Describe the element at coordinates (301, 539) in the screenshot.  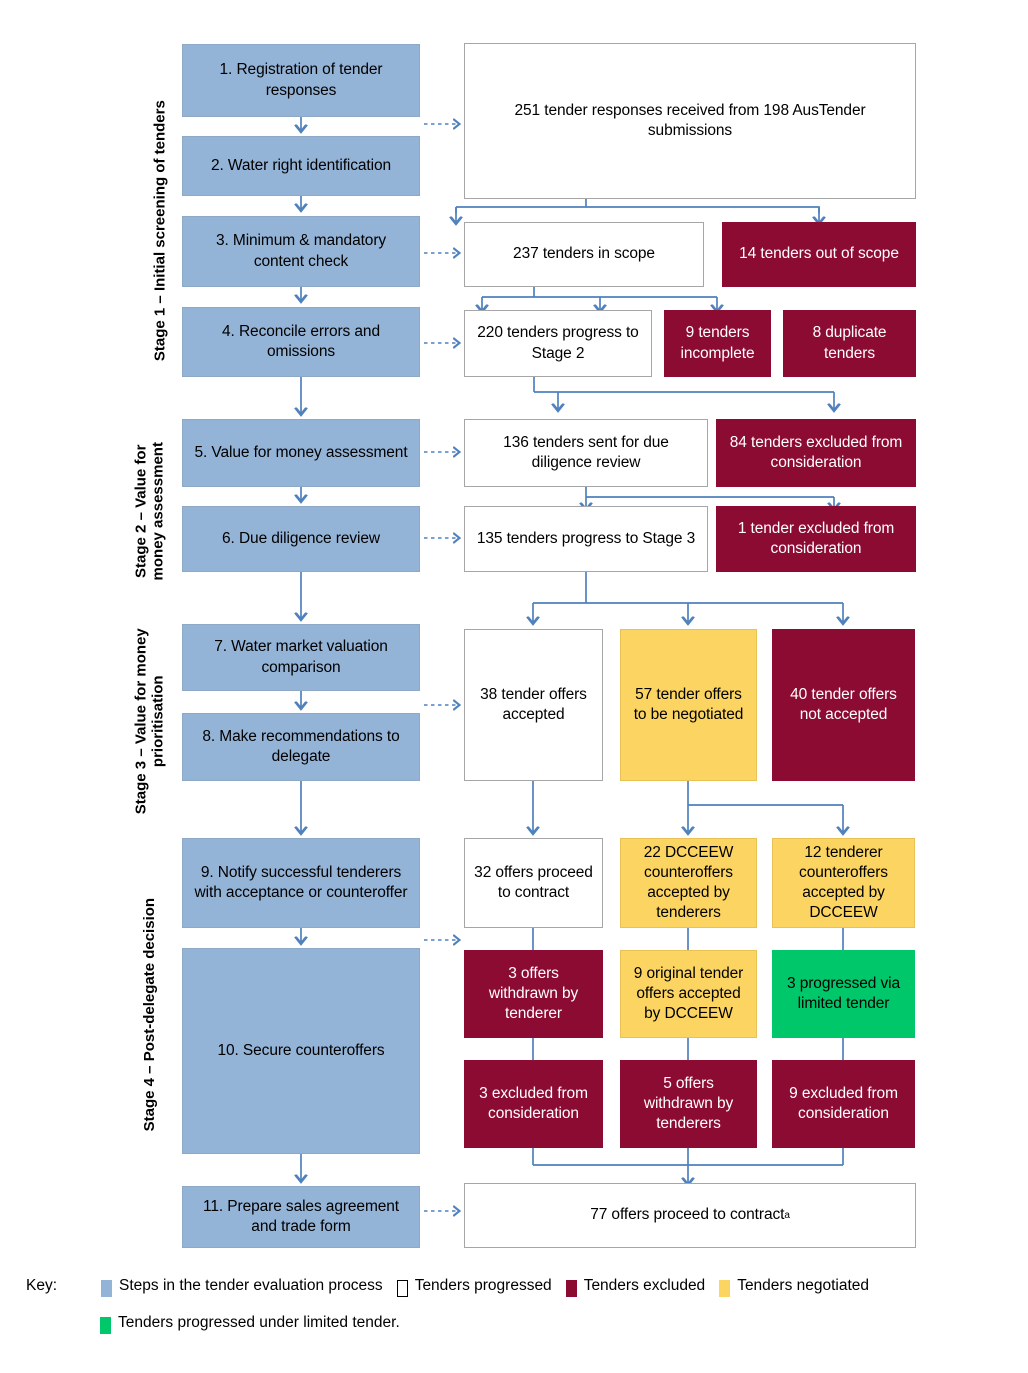
I see `step-box-6: 6. Due diligence review` at that location.